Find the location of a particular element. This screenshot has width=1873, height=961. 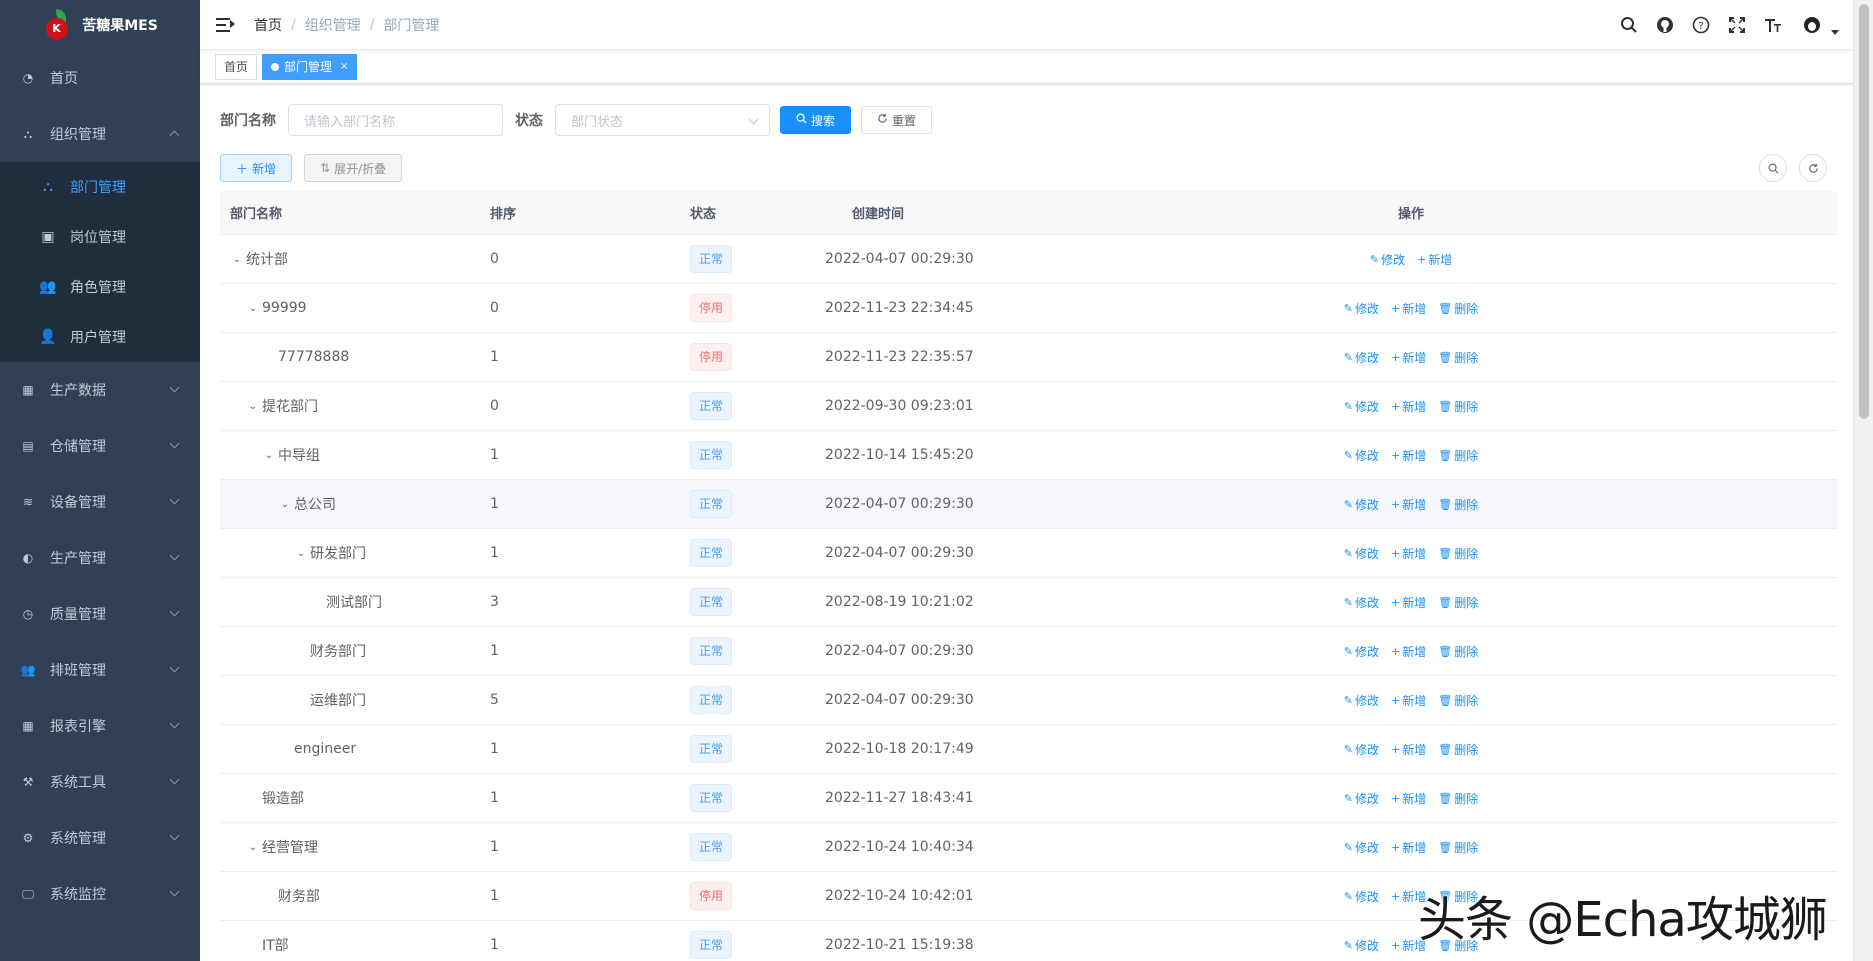

sidebar-item-sidebar-sub_items-0: ⛬ 部门管理 is located at coordinates (100, 187).